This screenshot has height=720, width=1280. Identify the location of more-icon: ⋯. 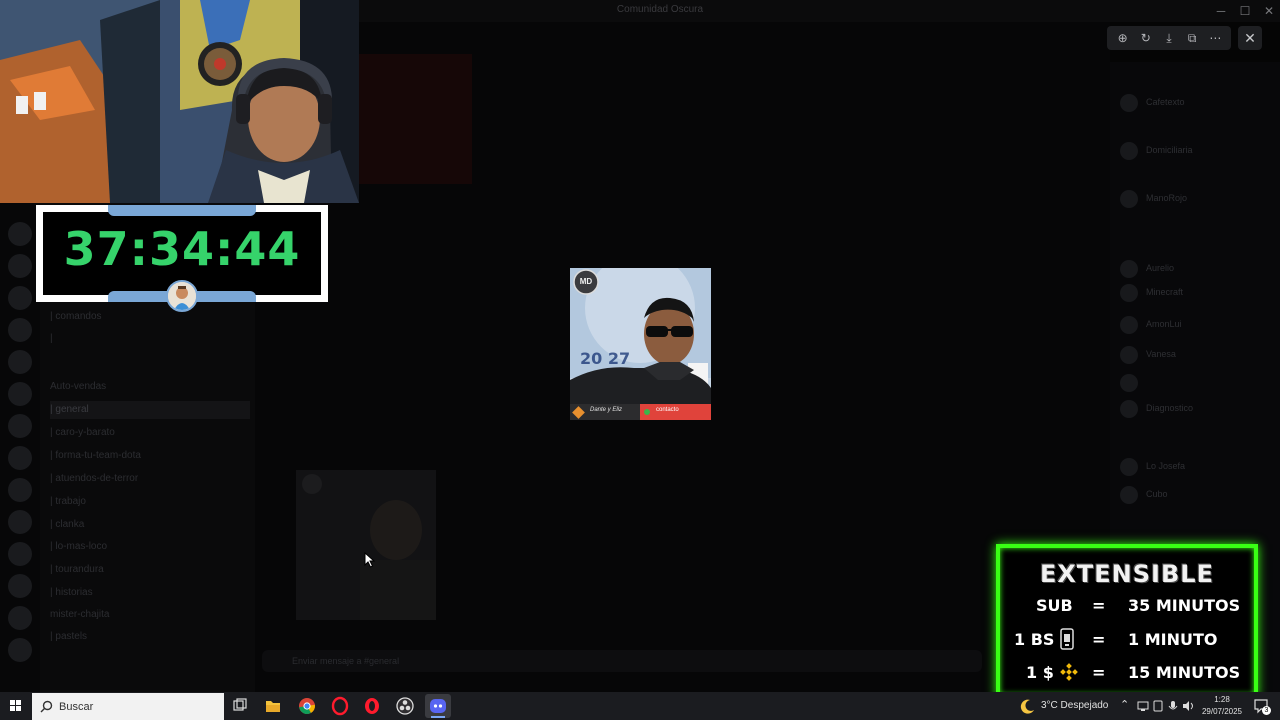
(1215, 38).